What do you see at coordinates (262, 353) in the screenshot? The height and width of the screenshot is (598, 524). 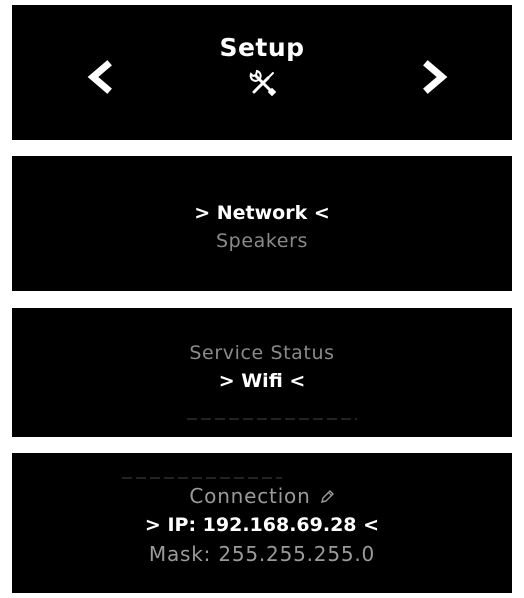 I see `menu-item-service-status: Service Status` at bounding box center [262, 353].